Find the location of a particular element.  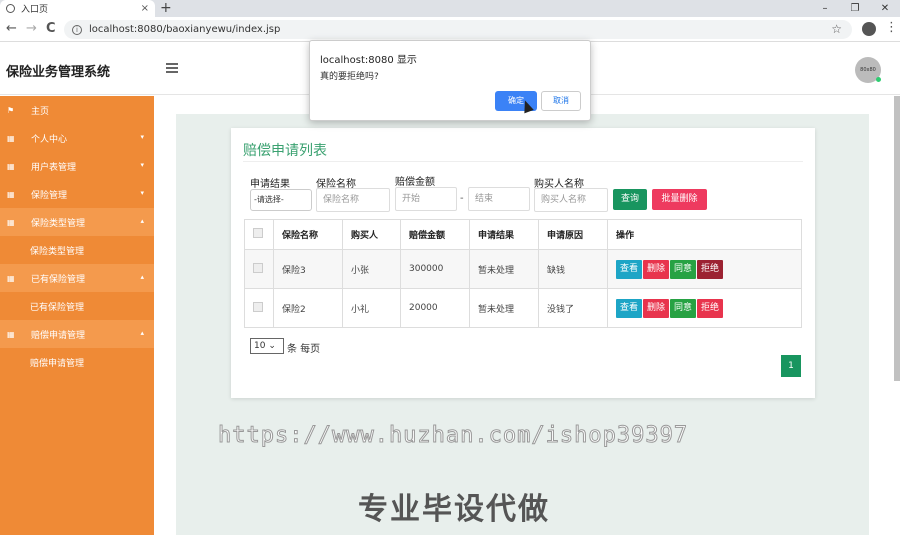

sidebar-item: ▦ 保险类型管理 ▴ is located at coordinates (77, 222).